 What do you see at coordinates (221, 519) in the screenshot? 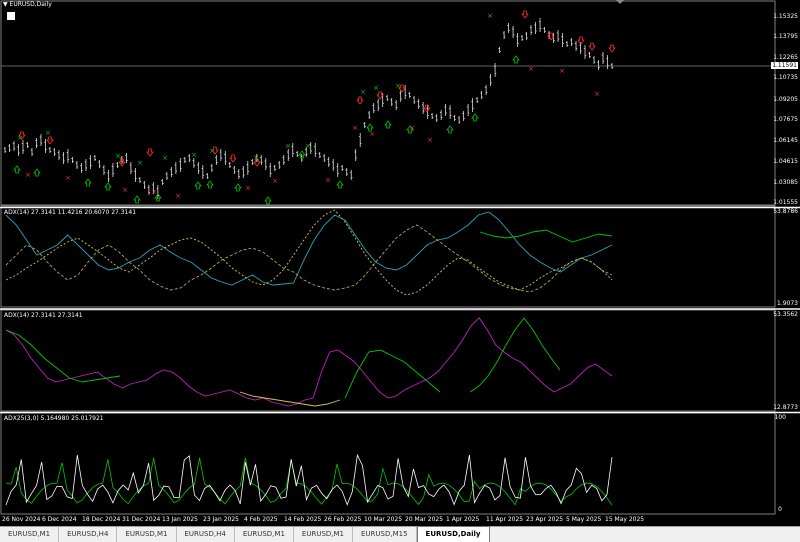
I see `date-tick: 23 Jan 2025` at bounding box center [221, 519].